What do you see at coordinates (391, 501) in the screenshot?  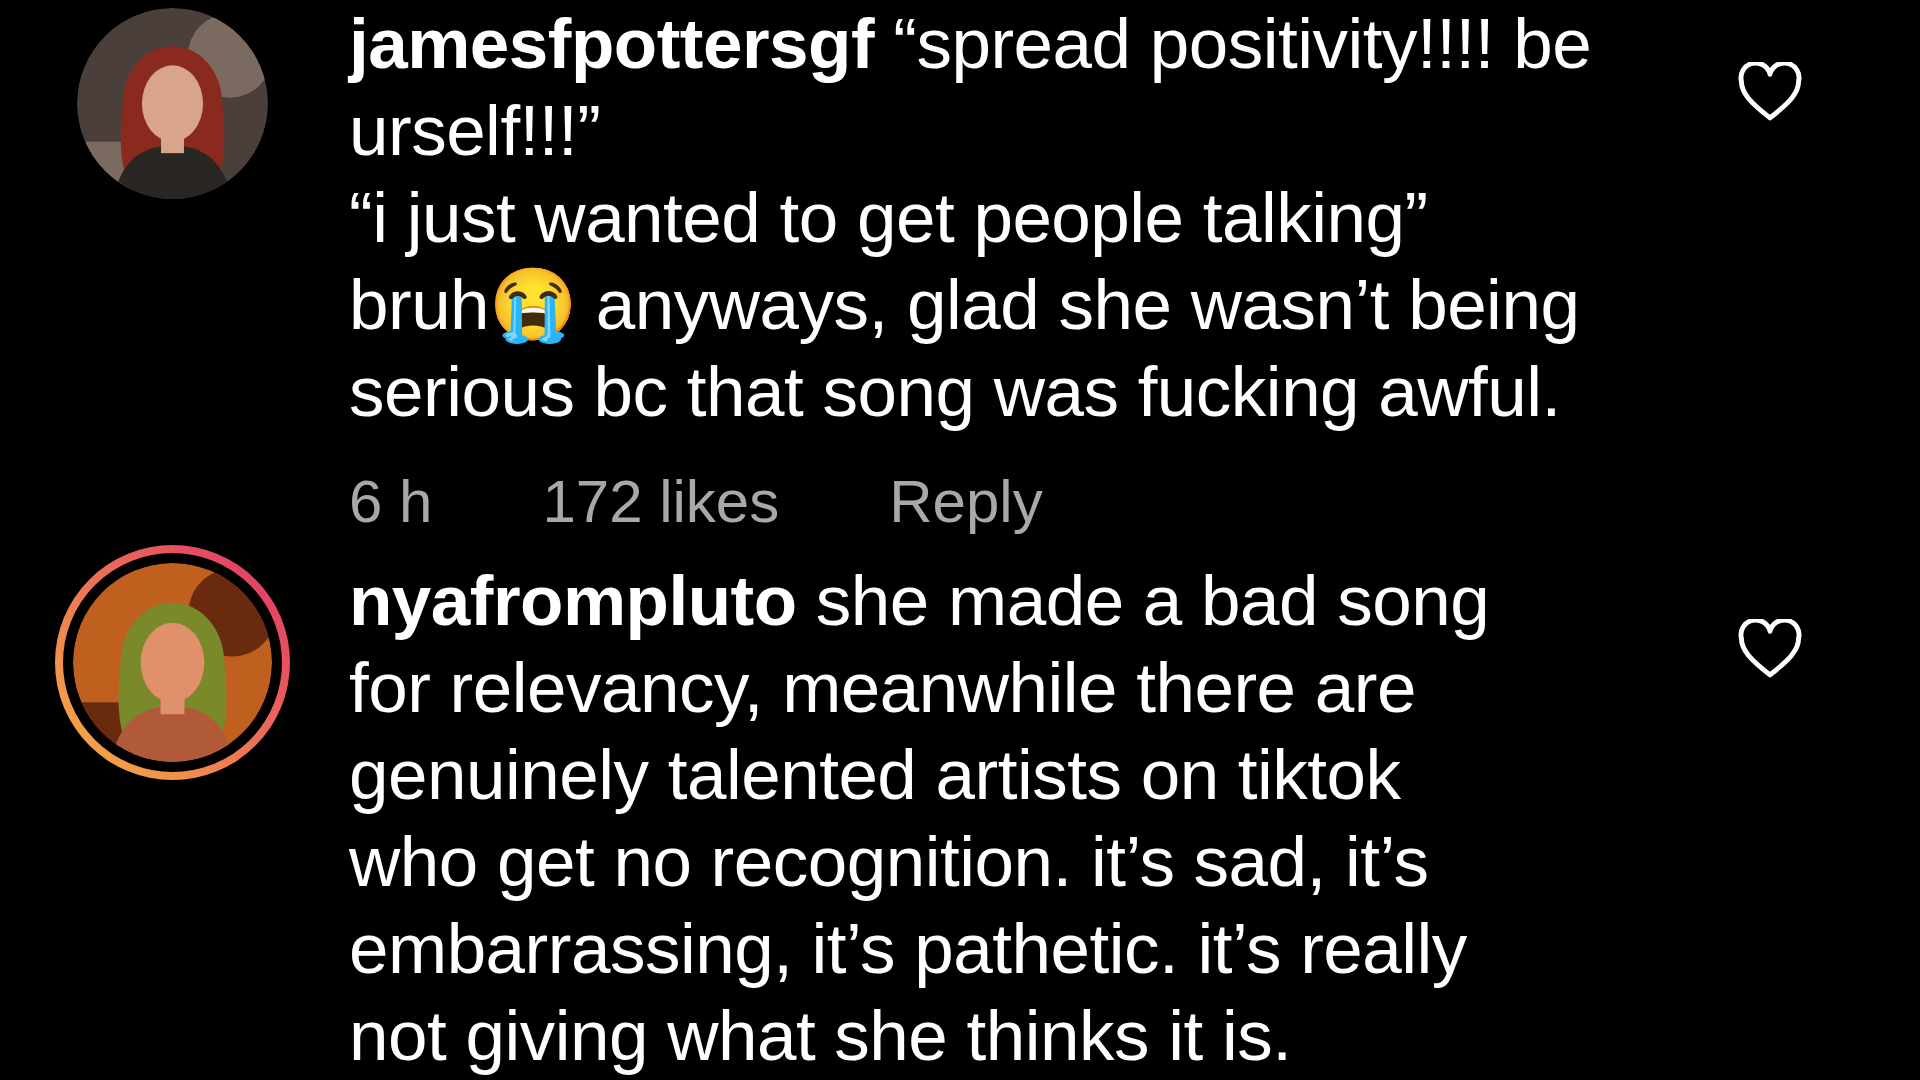 I see `timestamp: 6 h` at bounding box center [391, 501].